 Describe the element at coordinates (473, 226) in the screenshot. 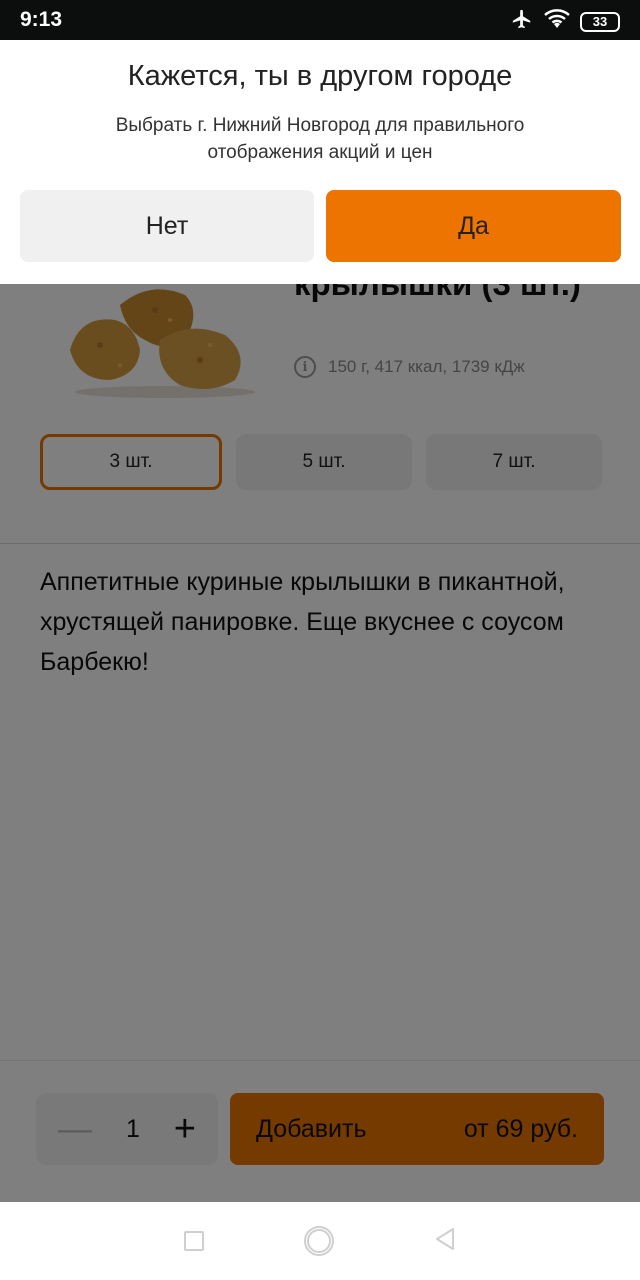

I see `yes-button: Да` at that location.